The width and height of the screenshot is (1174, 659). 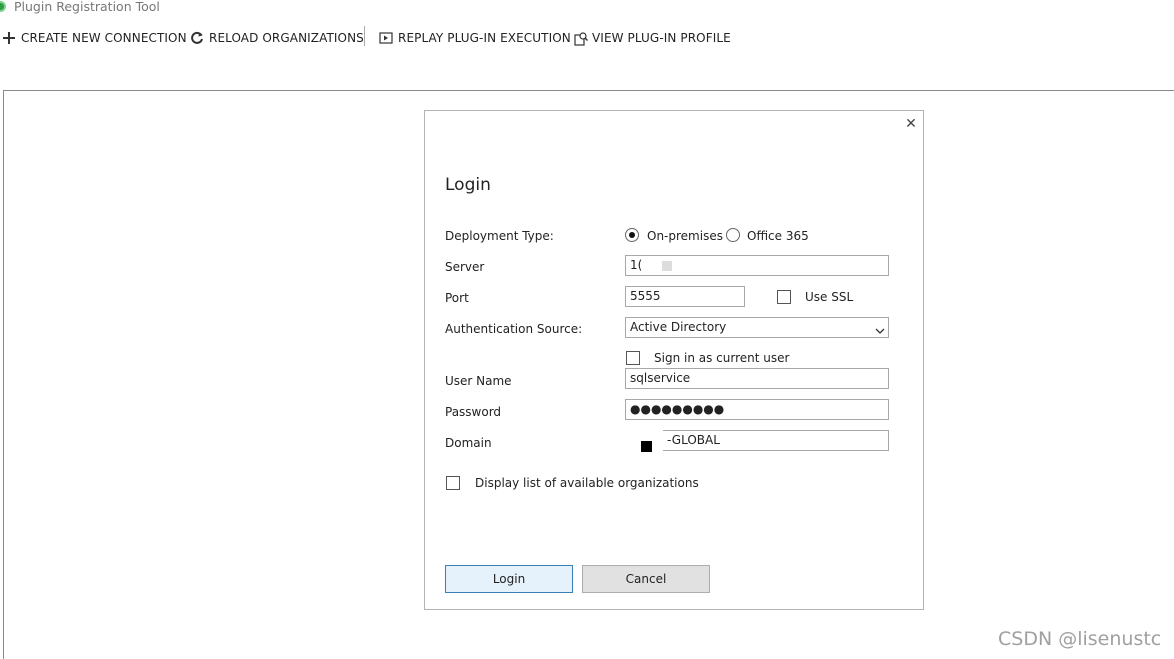 What do you see at coordinates (587, 483) in the screenshot?
I see `display-orgs-label: Display list of available organizations` at bounding box center [587, 483].